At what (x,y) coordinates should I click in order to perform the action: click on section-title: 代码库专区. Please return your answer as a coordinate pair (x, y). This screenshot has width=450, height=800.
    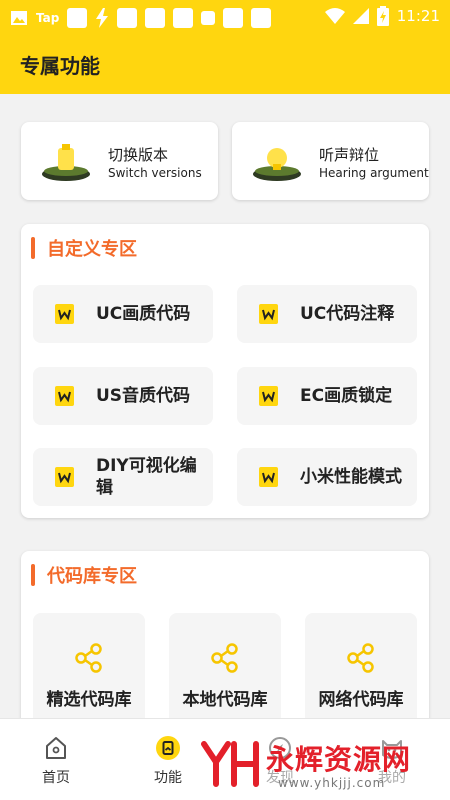
    Looking at the image, I should click on (92, 576).